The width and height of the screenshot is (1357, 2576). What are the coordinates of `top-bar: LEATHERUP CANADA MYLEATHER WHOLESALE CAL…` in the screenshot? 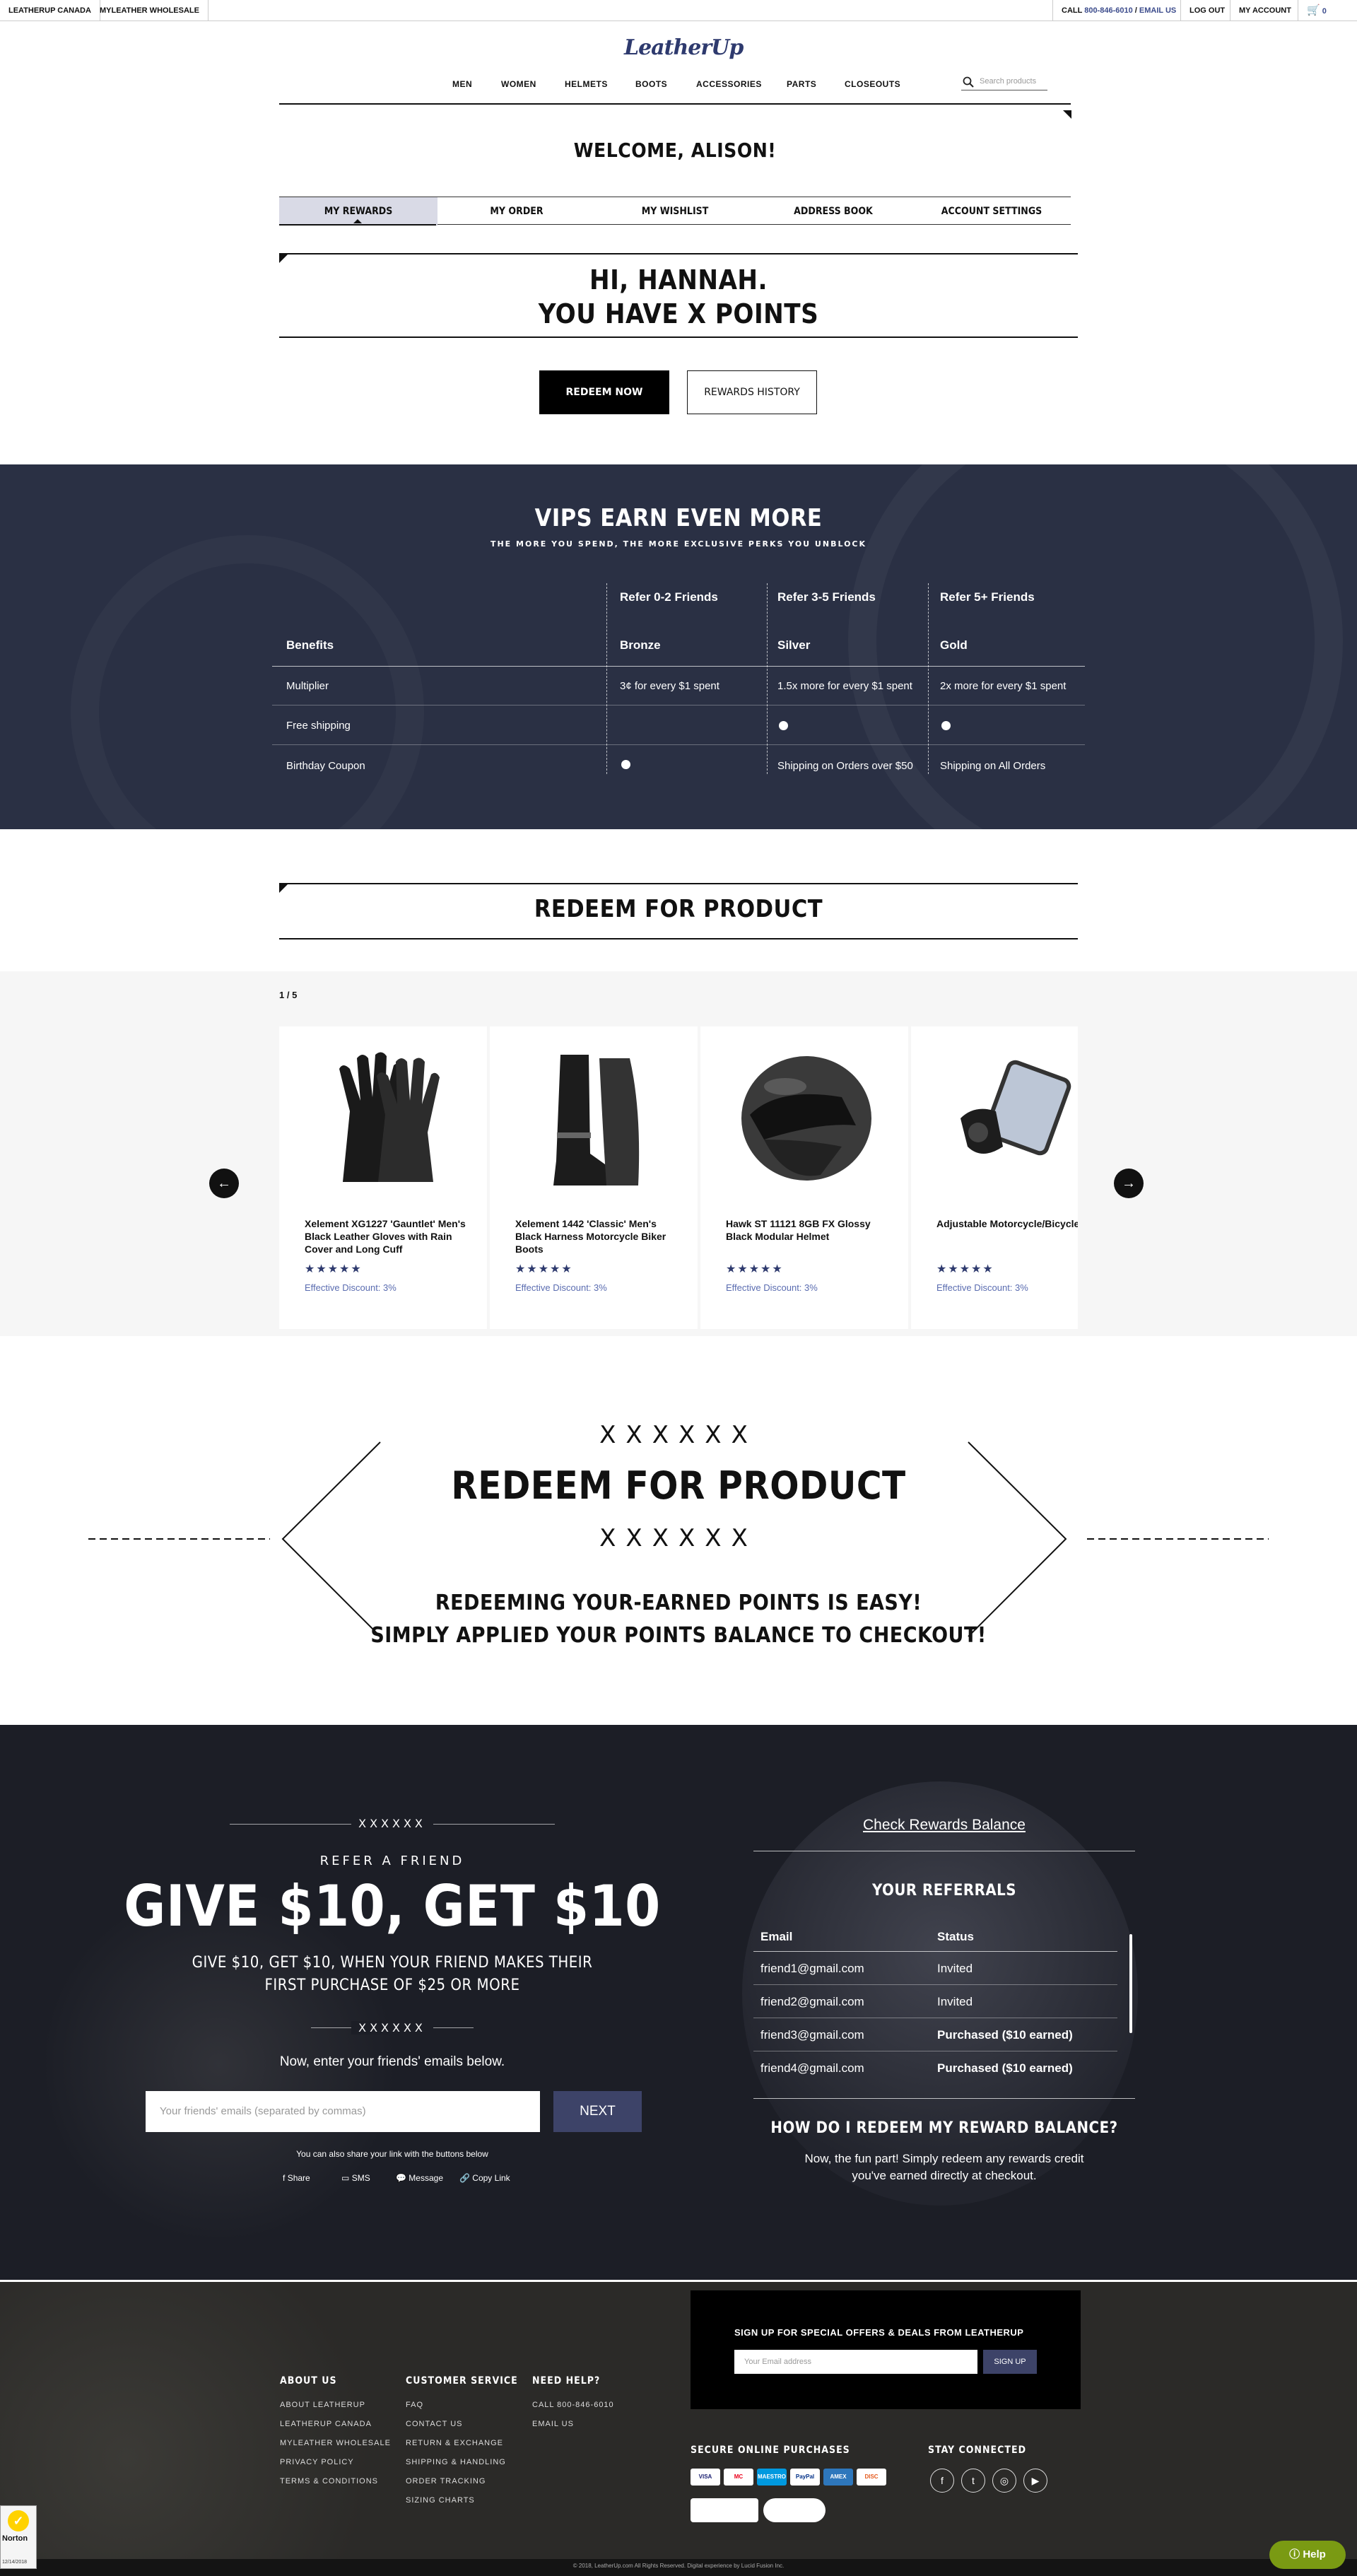 It's located at (678, 11).